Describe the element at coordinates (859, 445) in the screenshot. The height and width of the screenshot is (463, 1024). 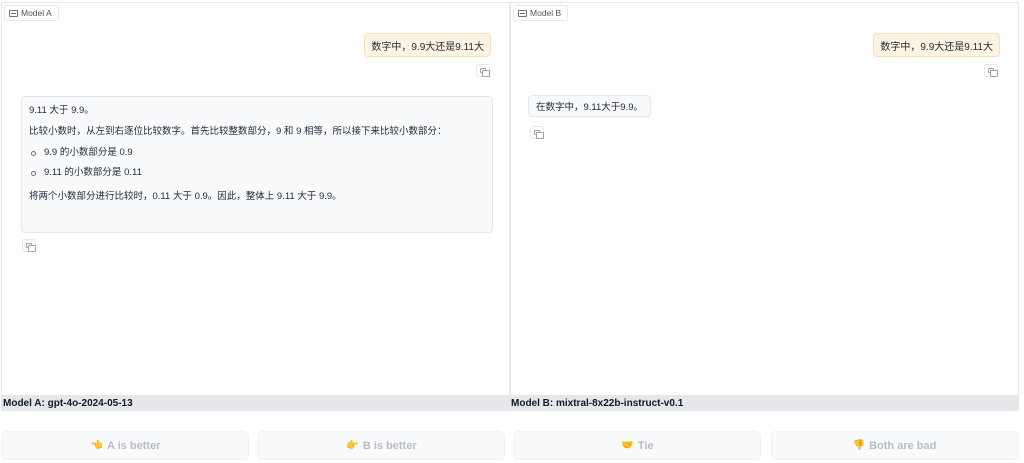
I see `thumbs-down-icon: 👎` at that location.